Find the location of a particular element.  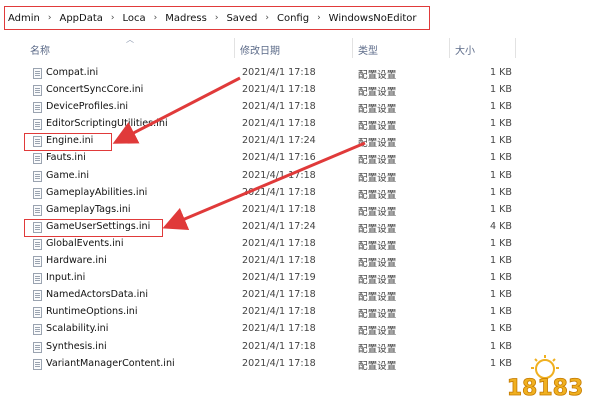

logo-text: 18183 is located at coordinates (545, 388).